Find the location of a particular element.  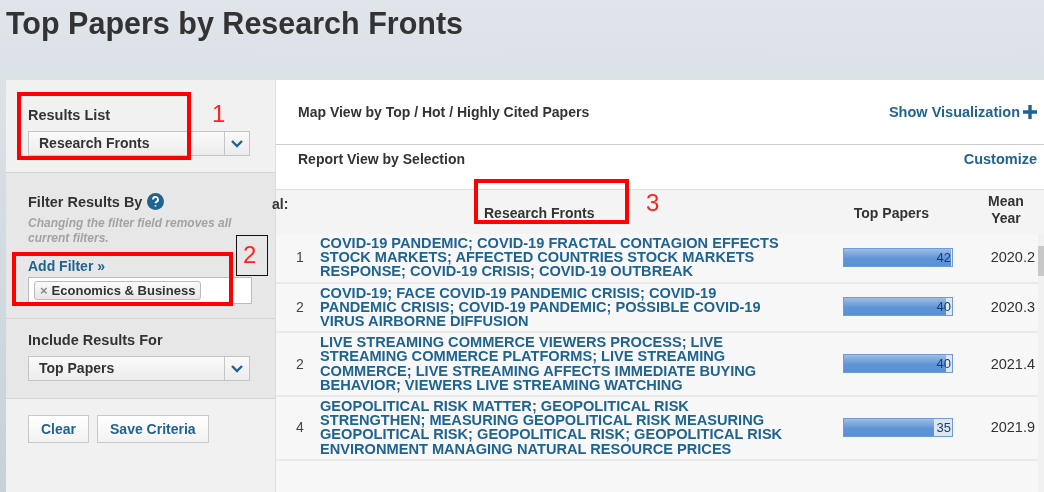

customize-link: Customize is located at coordinates (1000, 159).